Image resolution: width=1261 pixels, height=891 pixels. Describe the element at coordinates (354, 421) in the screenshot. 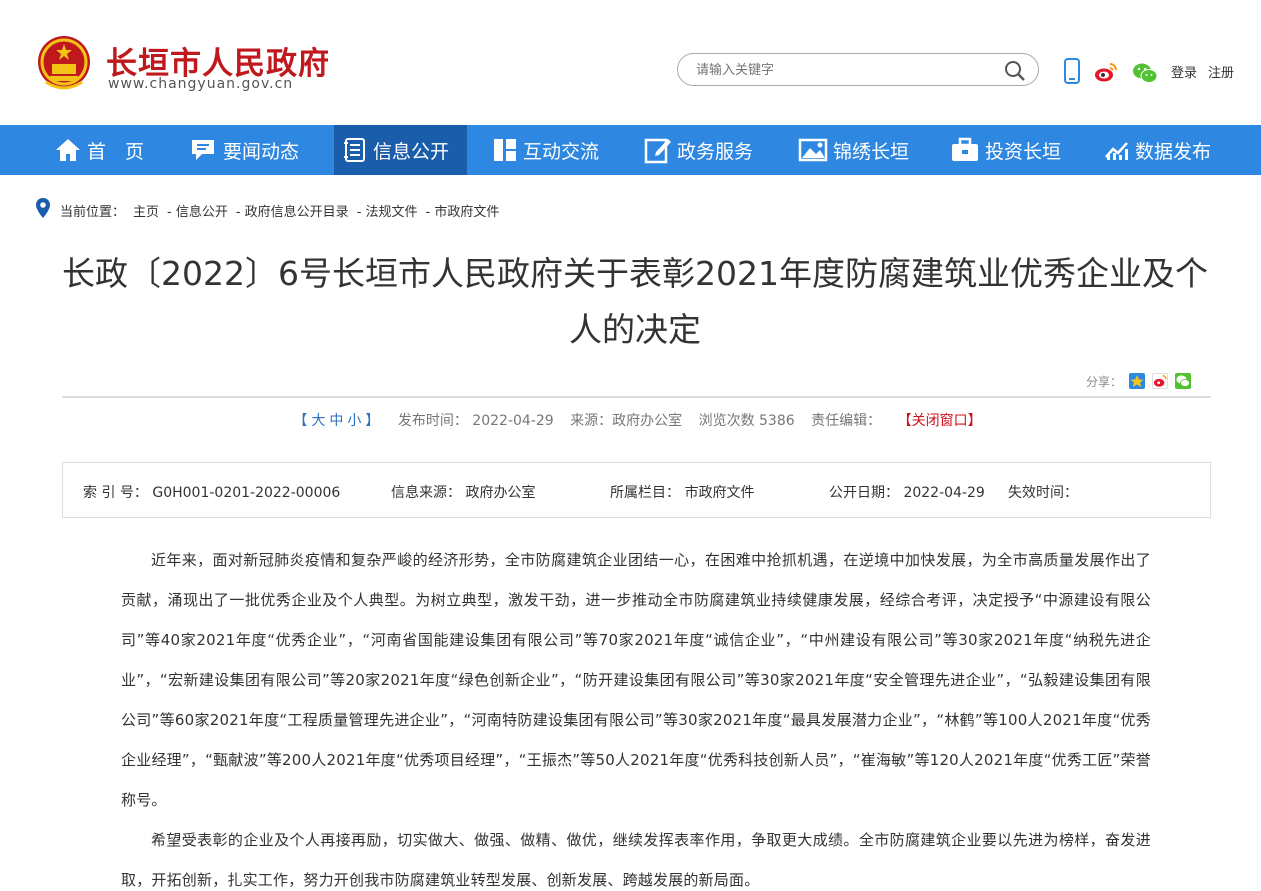

I see `font-size-small: 小` at that location.